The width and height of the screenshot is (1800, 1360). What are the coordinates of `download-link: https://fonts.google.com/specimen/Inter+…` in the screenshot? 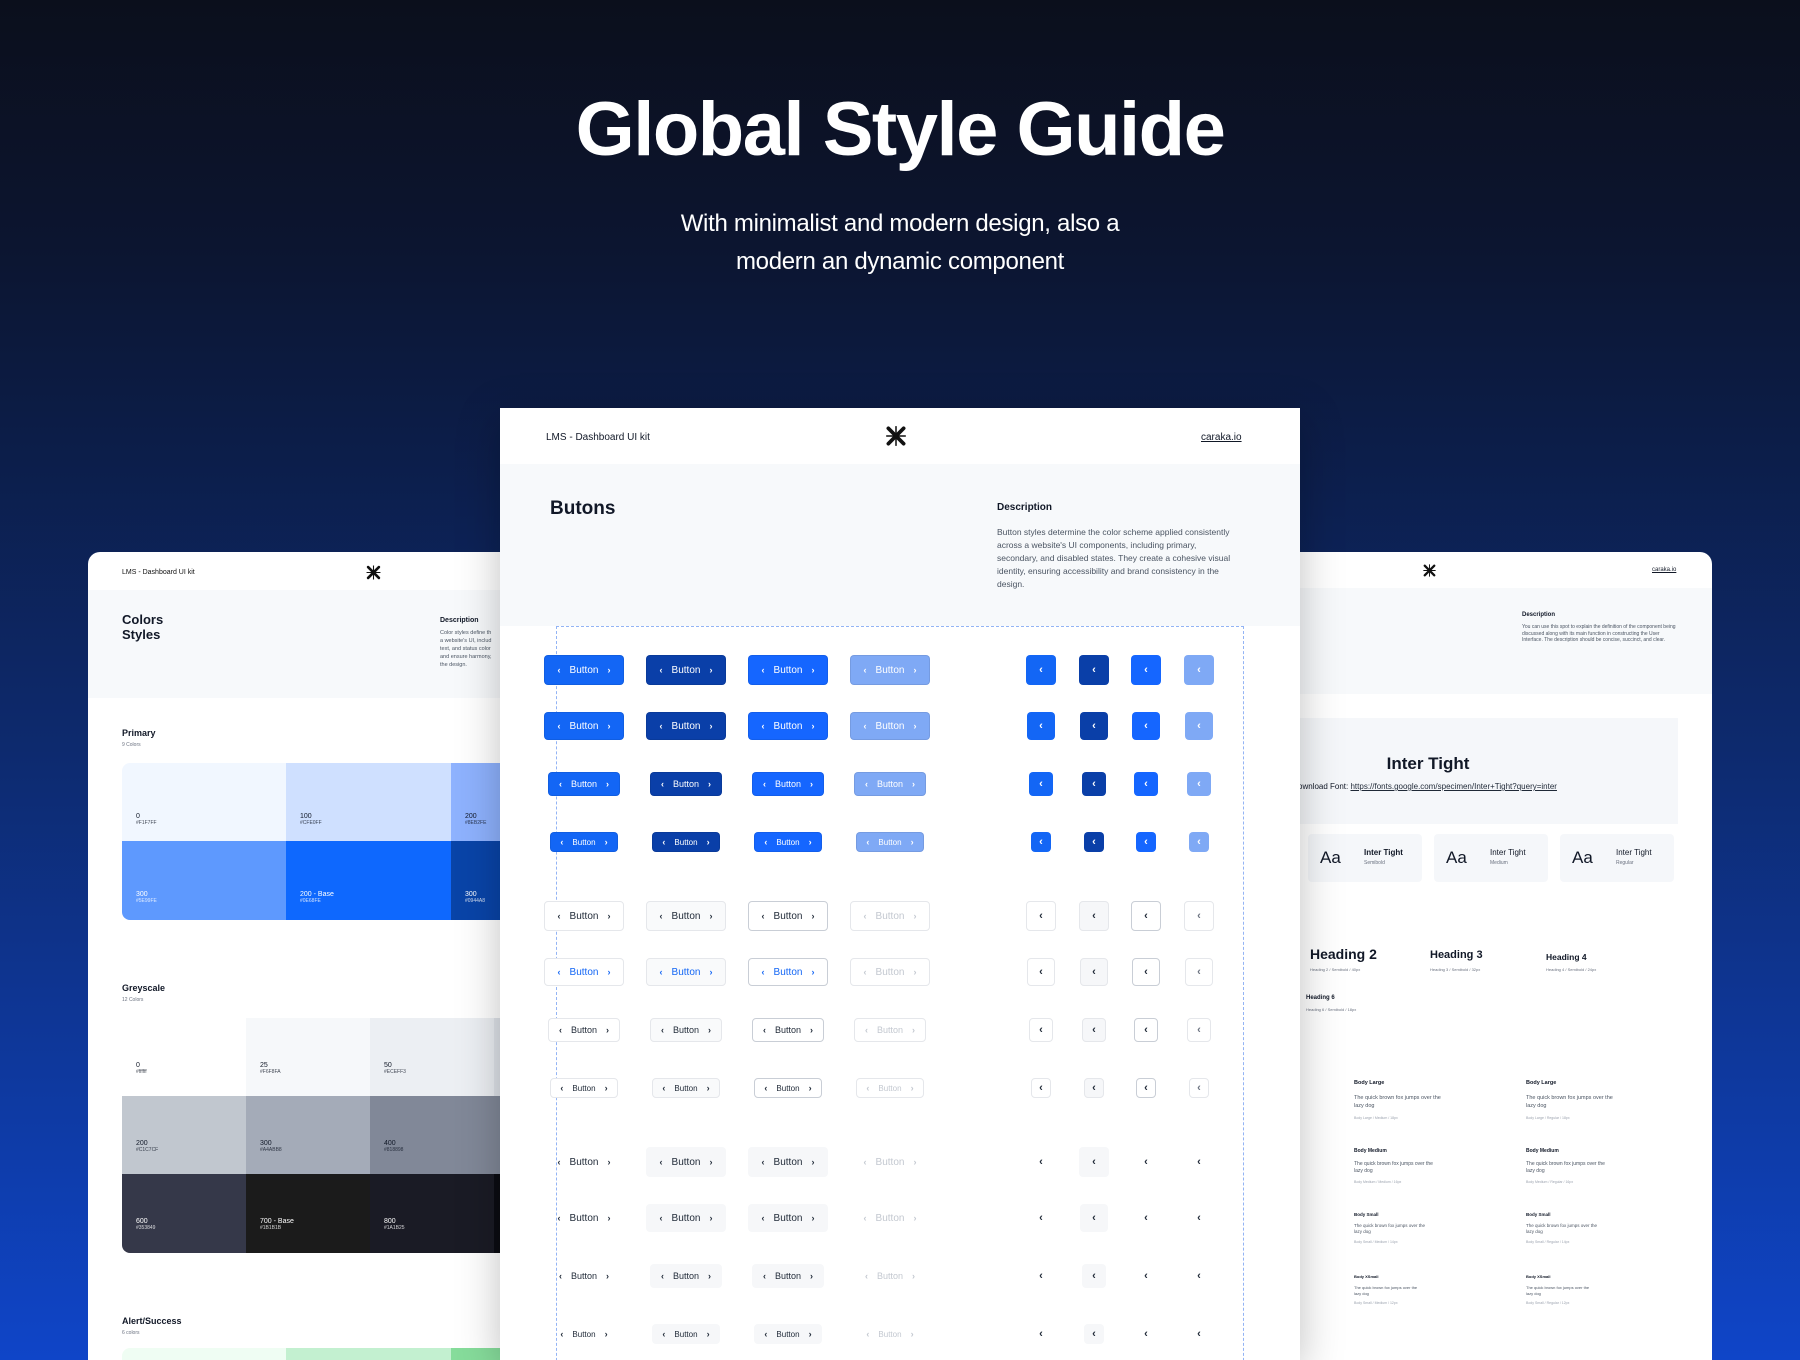 It's located at (1453, 786).